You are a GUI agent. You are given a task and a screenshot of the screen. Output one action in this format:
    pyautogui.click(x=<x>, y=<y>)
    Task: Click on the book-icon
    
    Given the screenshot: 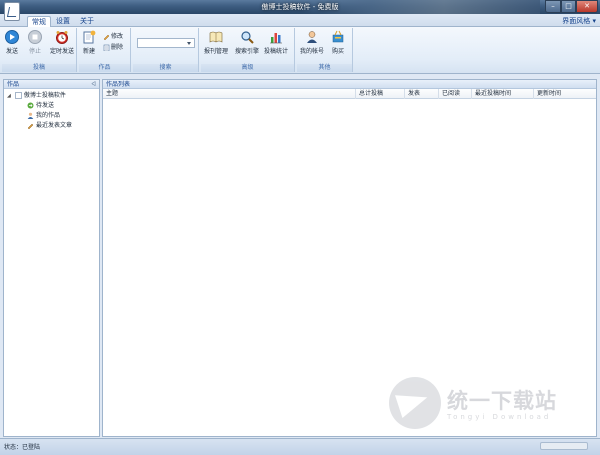 What is the action you would take?
    pyautogui.click(x=216, y=37)
    